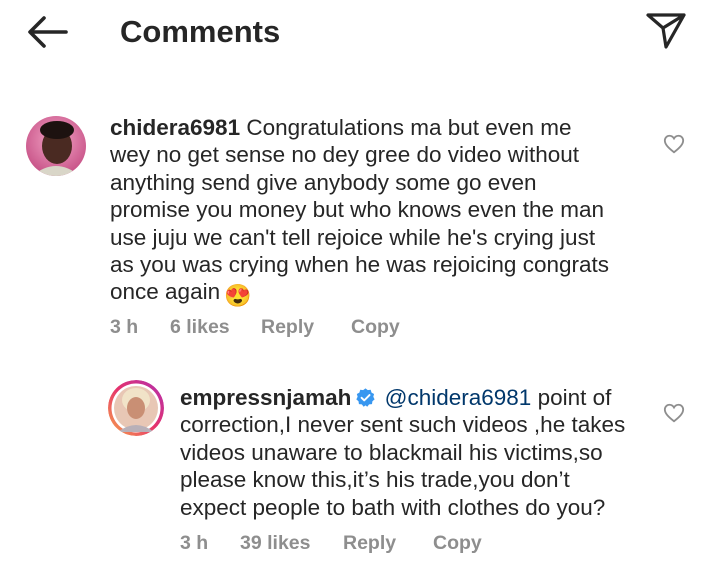 The height and width of the screenshot is (569, 720). I want to click on mention-link: @chidera6981, so click(458, 397).